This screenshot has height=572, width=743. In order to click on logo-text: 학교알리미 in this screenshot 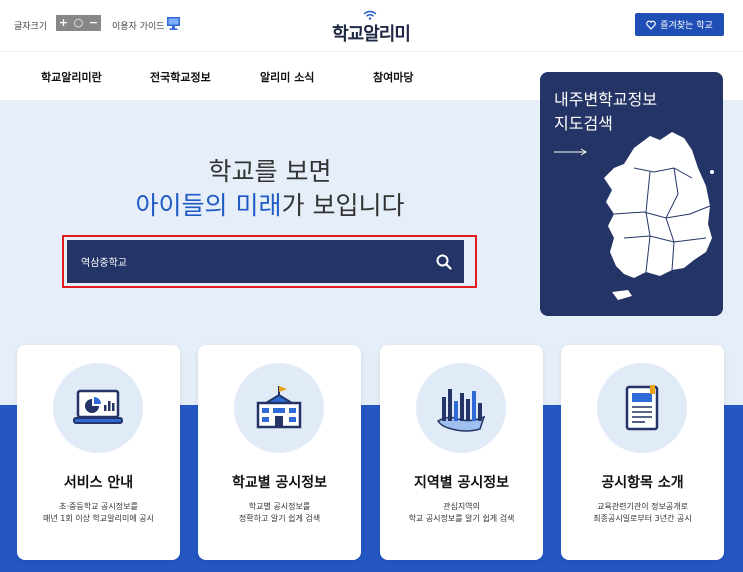, I will do `click(371, 34)`.